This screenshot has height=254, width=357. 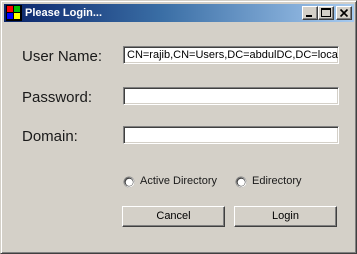 I want to click on active-directory-label: Active Directory, so click(x=179, y=181).